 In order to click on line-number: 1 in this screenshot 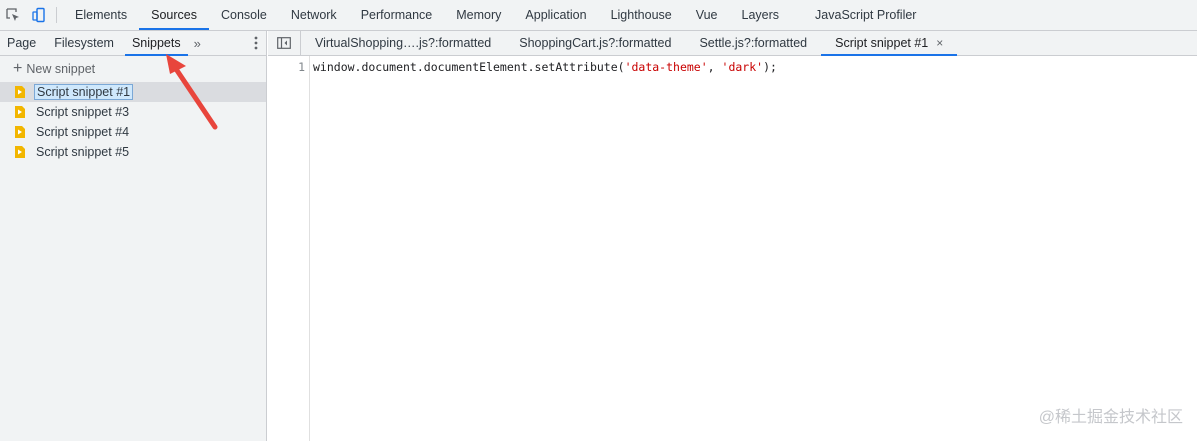, I will do `click(301, 67)`.